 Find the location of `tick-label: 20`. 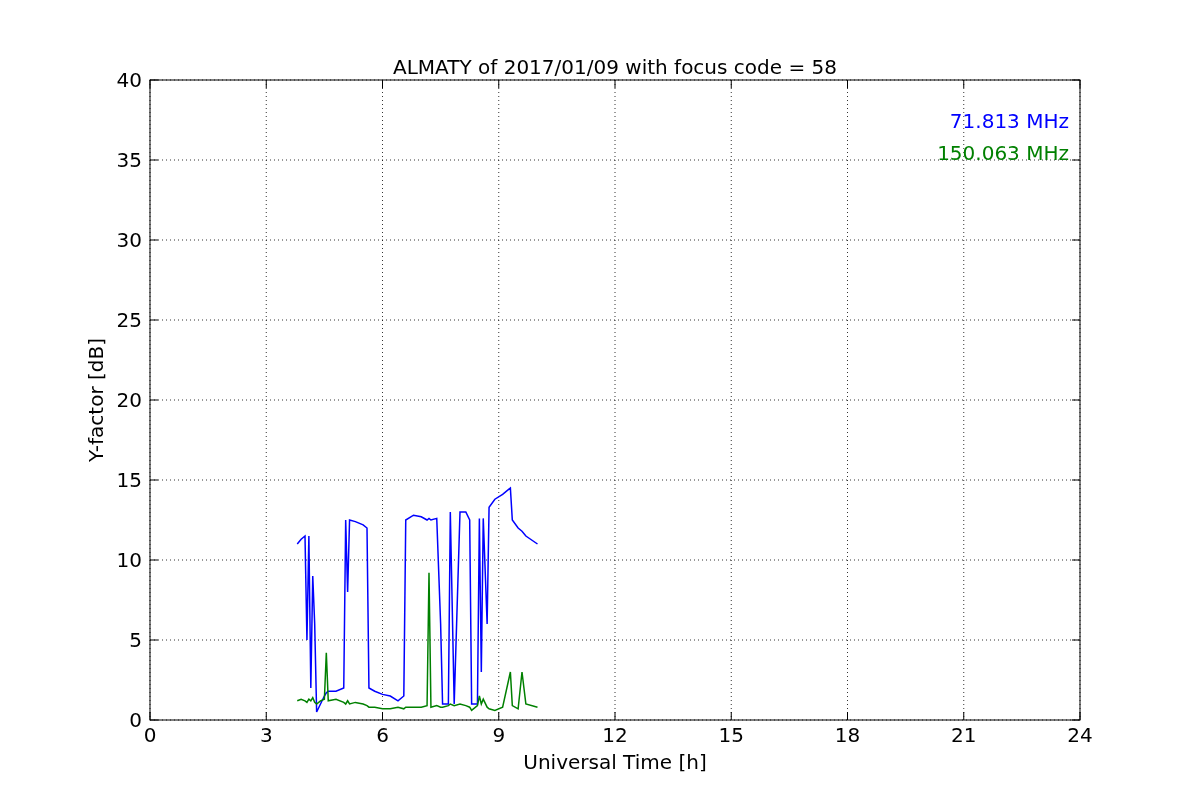

tick-label: 20 is located at coordinates (129, 400).